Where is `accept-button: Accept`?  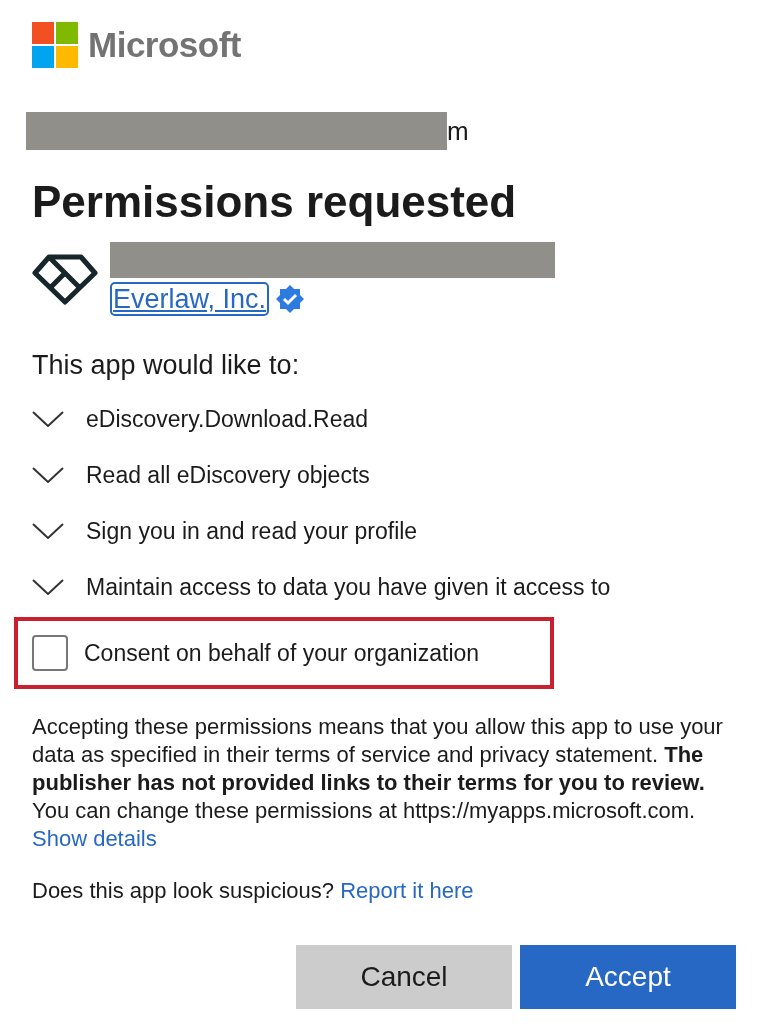 accept-button: Accept is located at coordinates (628, 977).